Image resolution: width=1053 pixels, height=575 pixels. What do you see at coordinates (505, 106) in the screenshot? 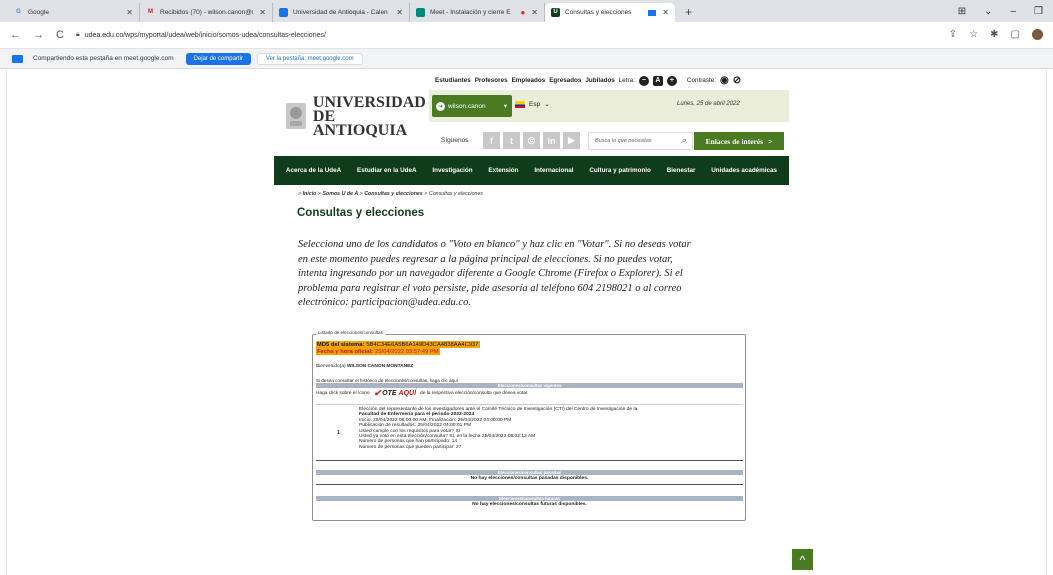
I see `chevron-down-icon: ▾` at bounding box center [505, 106].